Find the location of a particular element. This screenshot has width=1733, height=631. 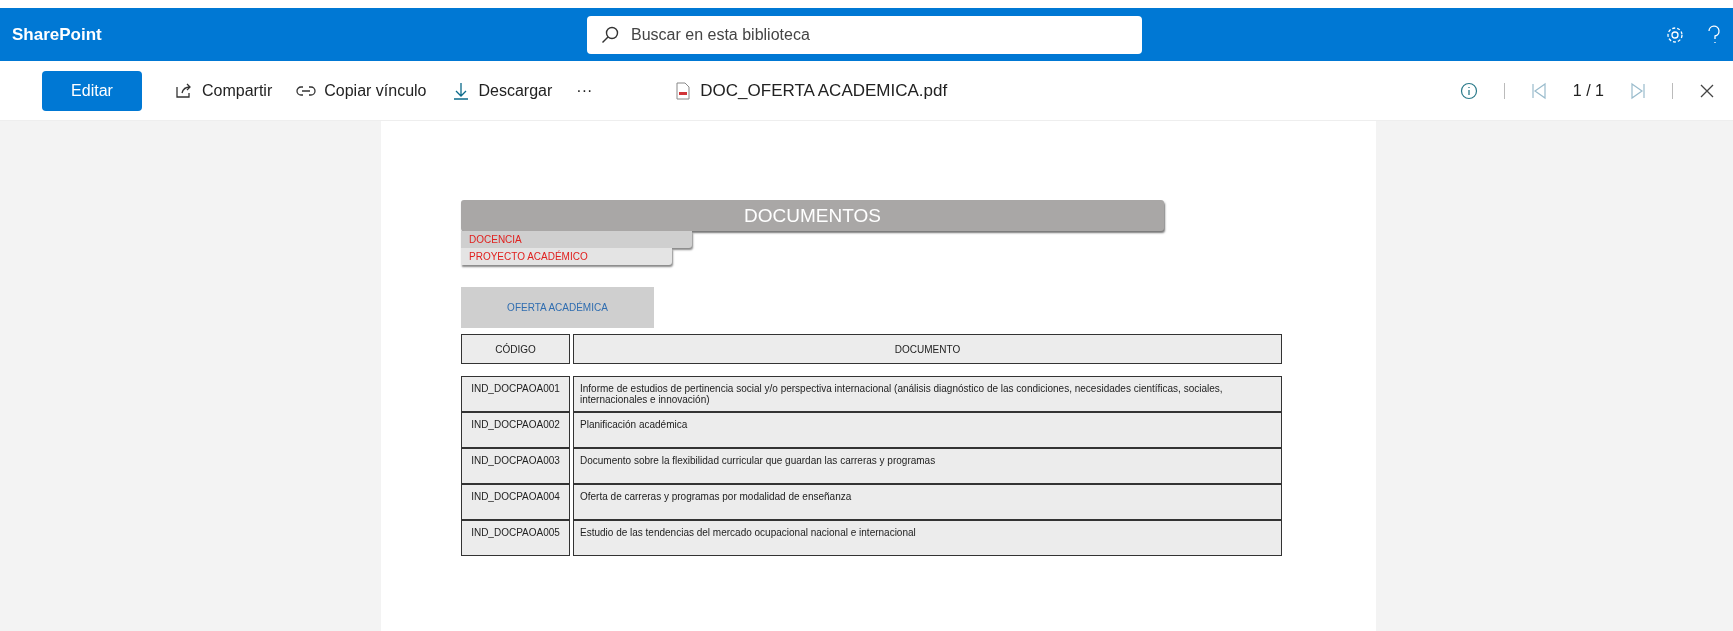

table-cell: Documento sobre la flexibilidad curricular que guardan las carreras y programas is located at coordinates (927, 466).